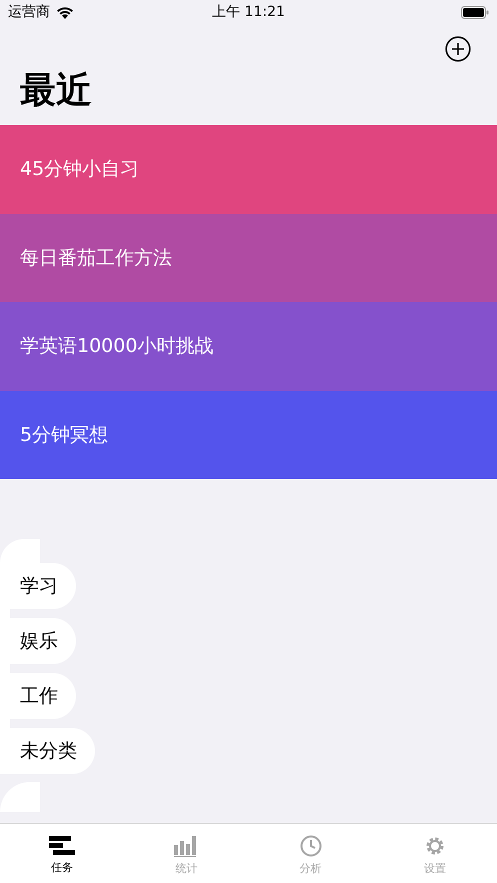 The image size is (497, 883). What do you see at coordinates (458, 49) in the screenshot?
I see `add-icon` at bounding box center [458, 49].